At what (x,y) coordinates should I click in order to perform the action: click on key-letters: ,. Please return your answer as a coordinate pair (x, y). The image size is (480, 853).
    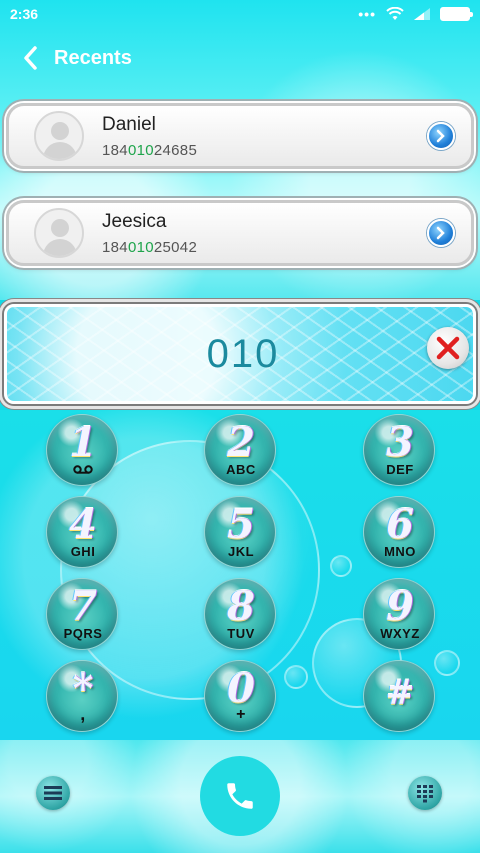
    Looking at the image, I should click on (83, 714).